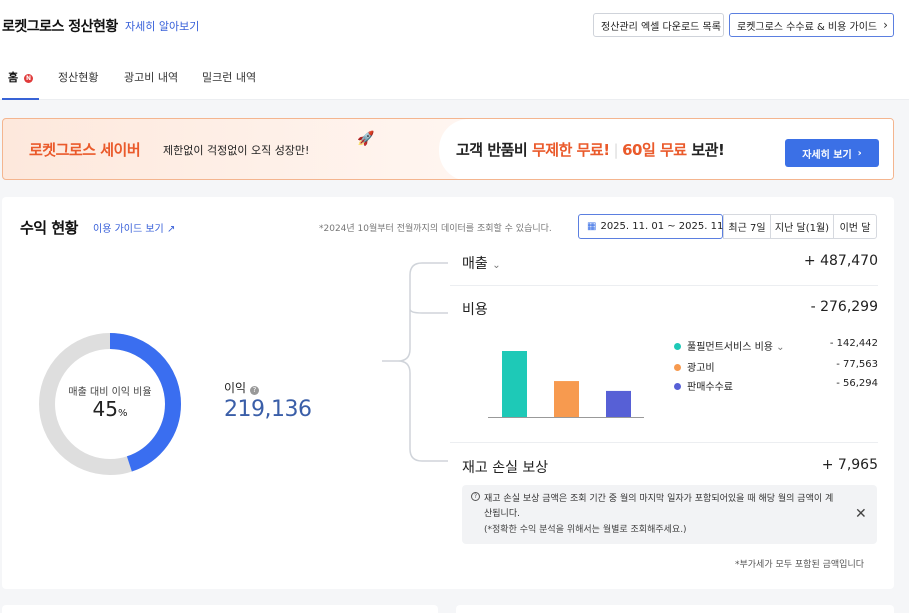 This screenshot has width=909, height=613. Describe the element at coordinates (151, 77) in the screenshot. I see `tab-ad-costs: 광고비 내역` at that location.